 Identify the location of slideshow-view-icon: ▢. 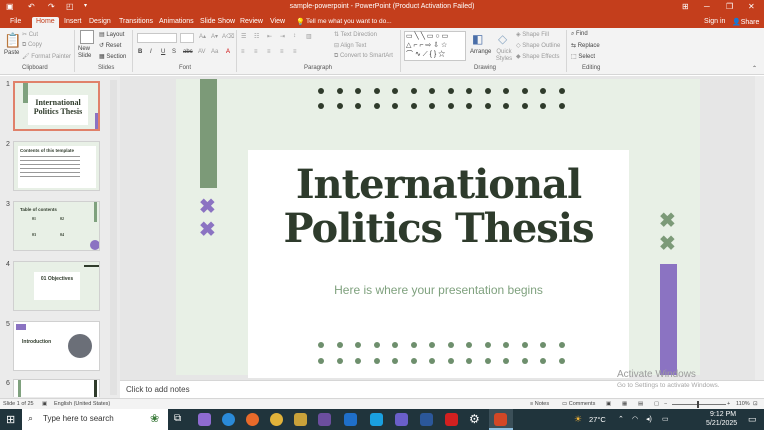
(656, 404).